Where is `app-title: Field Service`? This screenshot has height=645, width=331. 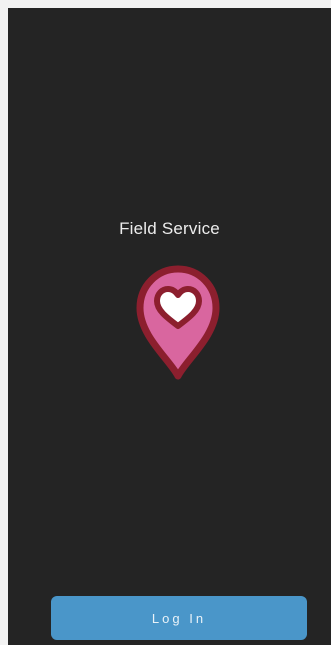 app-title: Field Service is located at coordinates (169, 228).